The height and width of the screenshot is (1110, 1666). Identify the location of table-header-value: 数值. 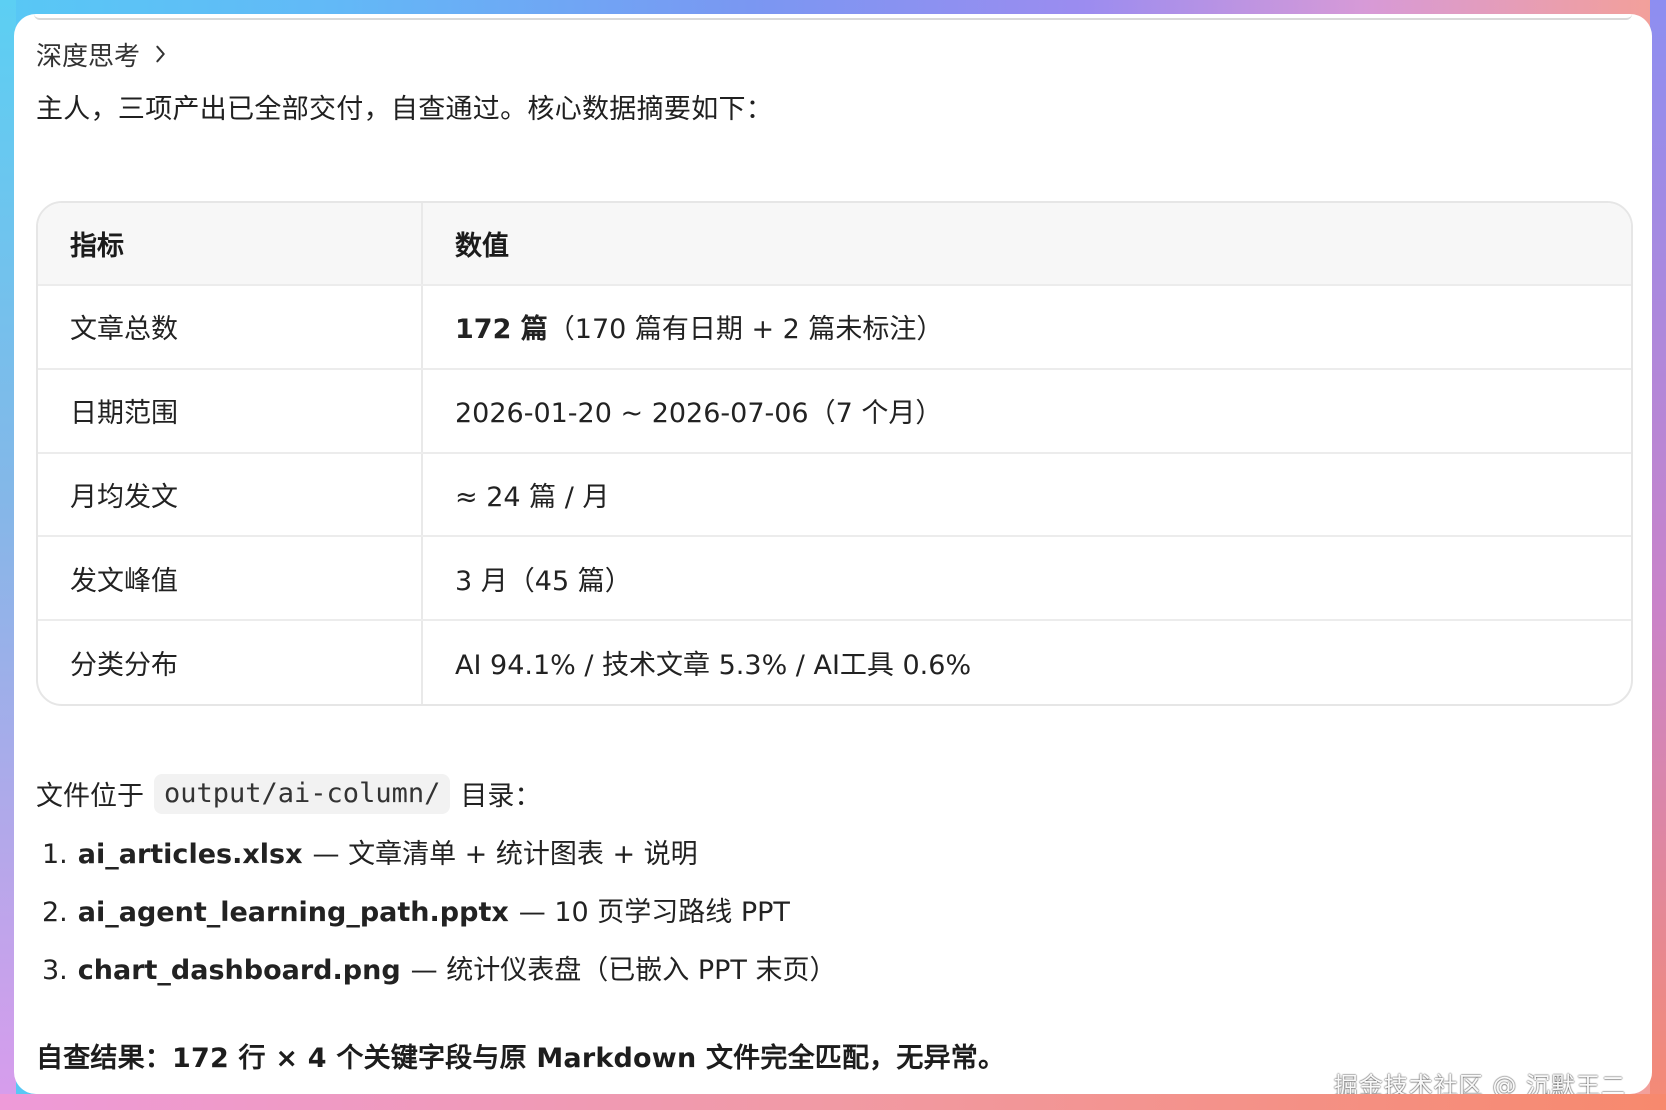
(1026, 244).